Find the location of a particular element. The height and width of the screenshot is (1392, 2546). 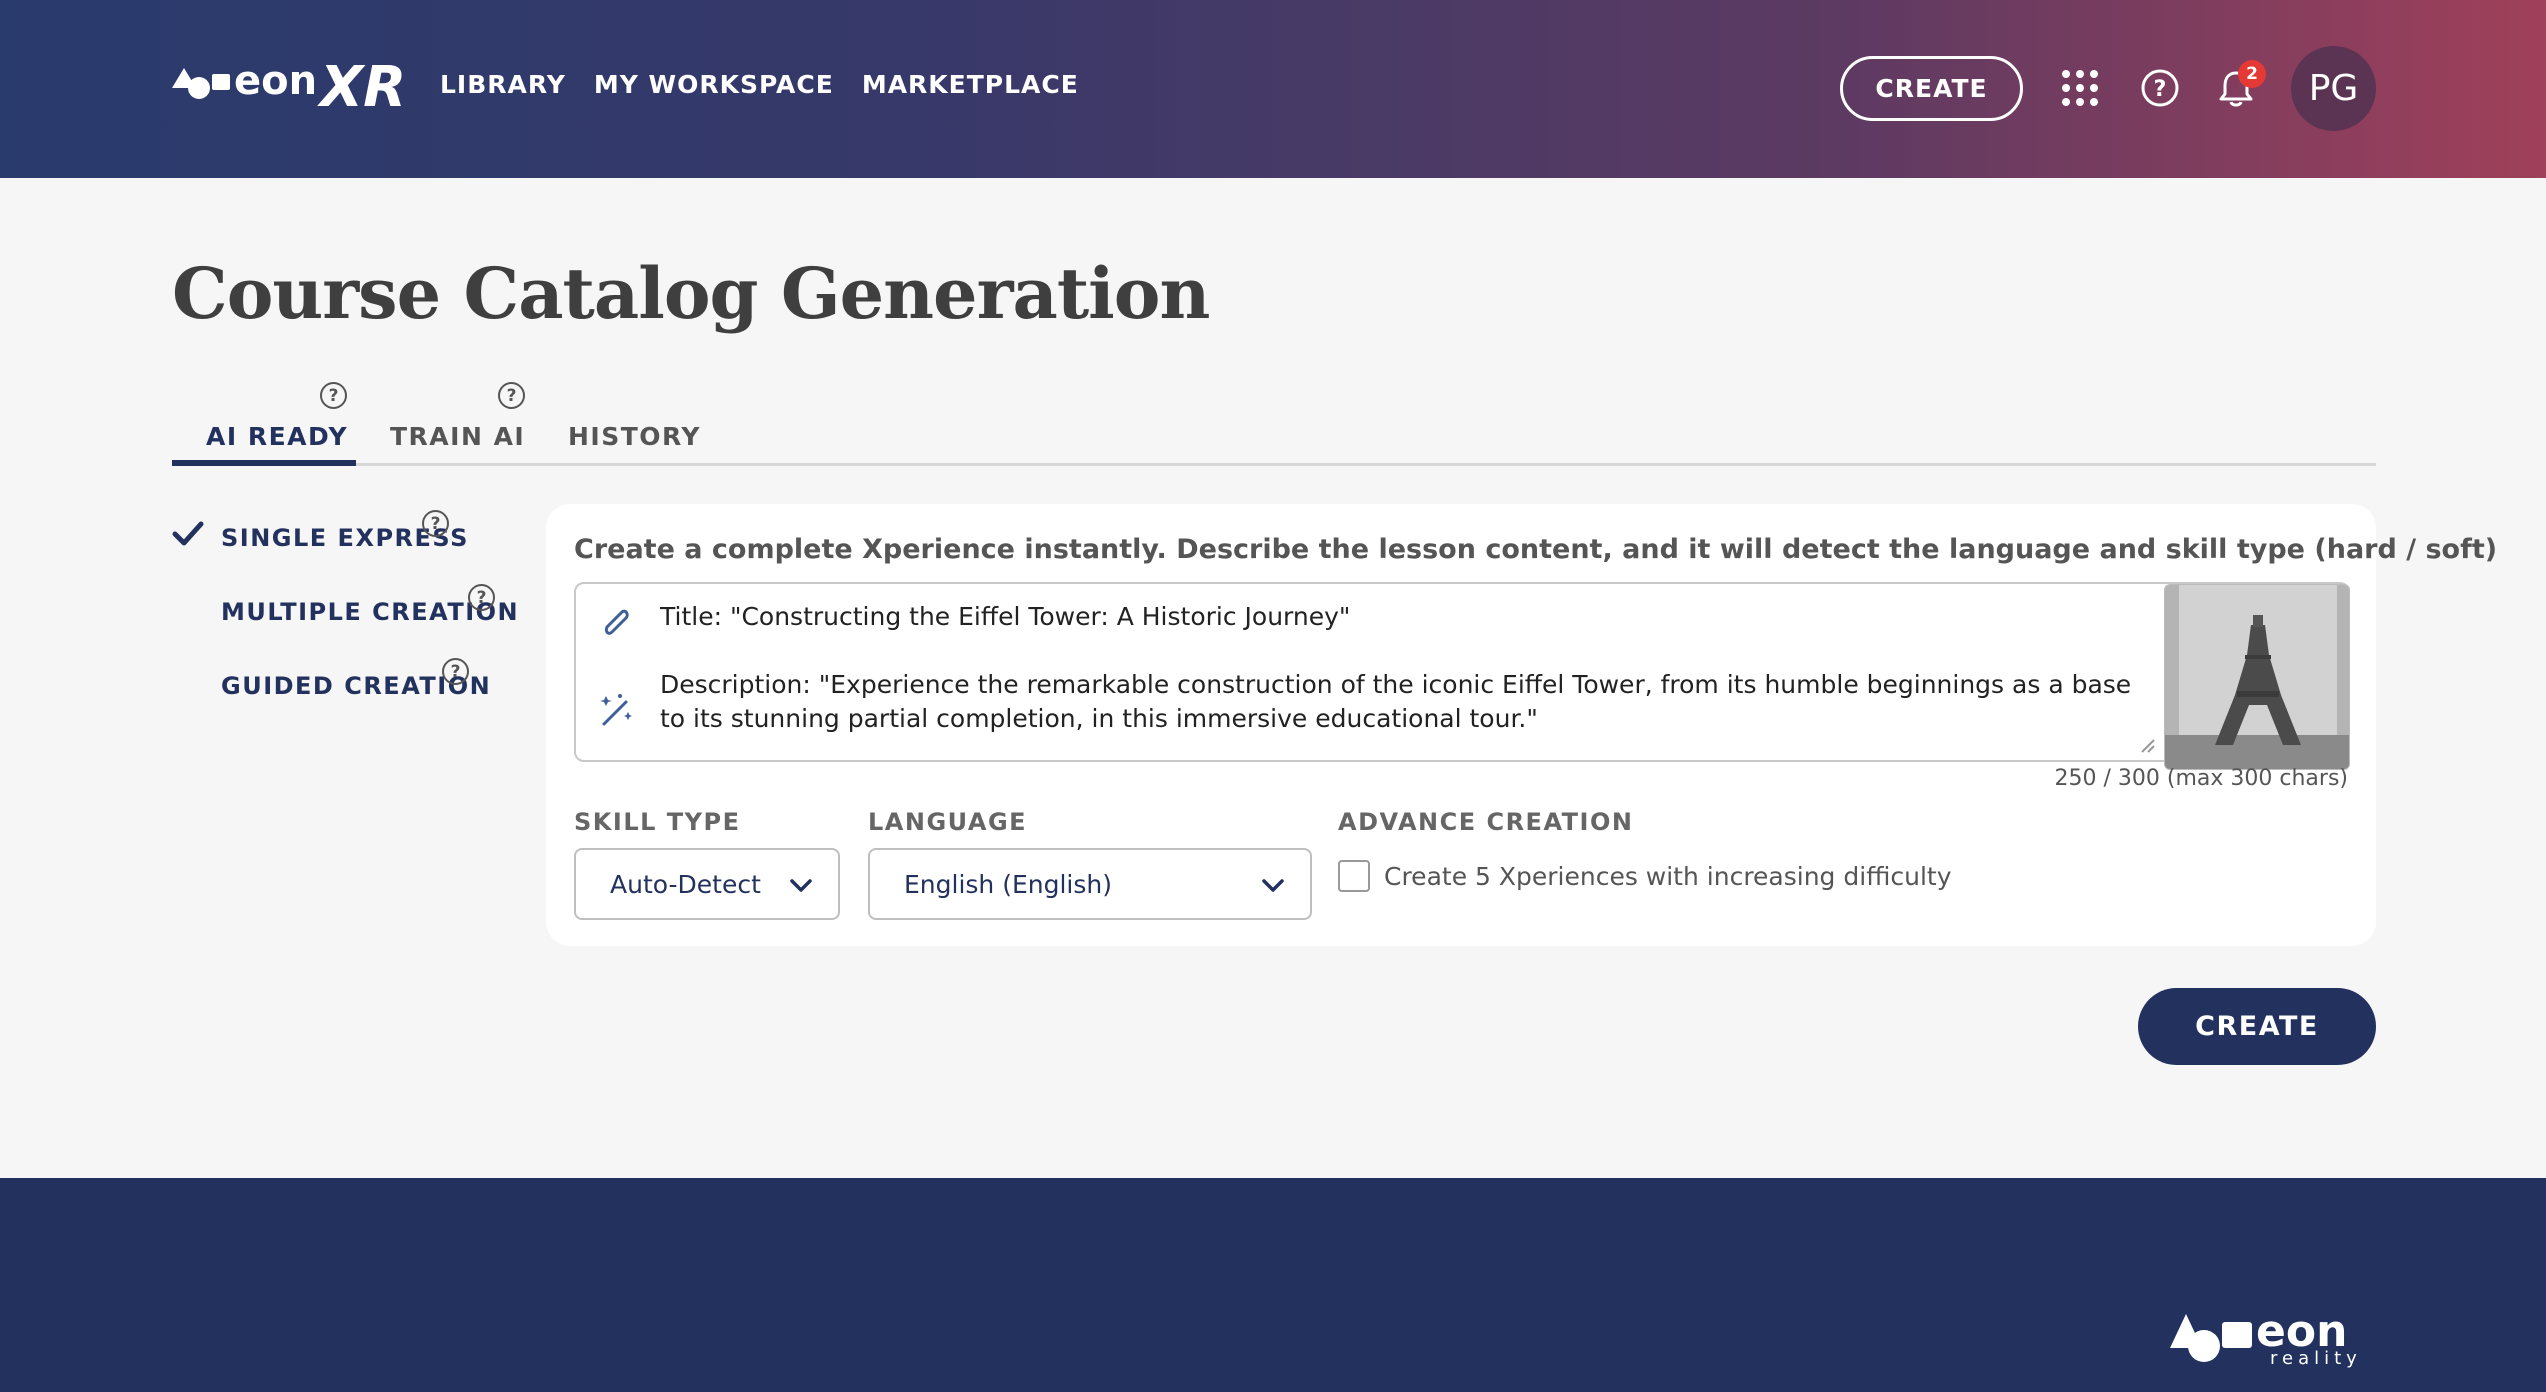

apps-grid-icon is located at coordinates (2080, 88).